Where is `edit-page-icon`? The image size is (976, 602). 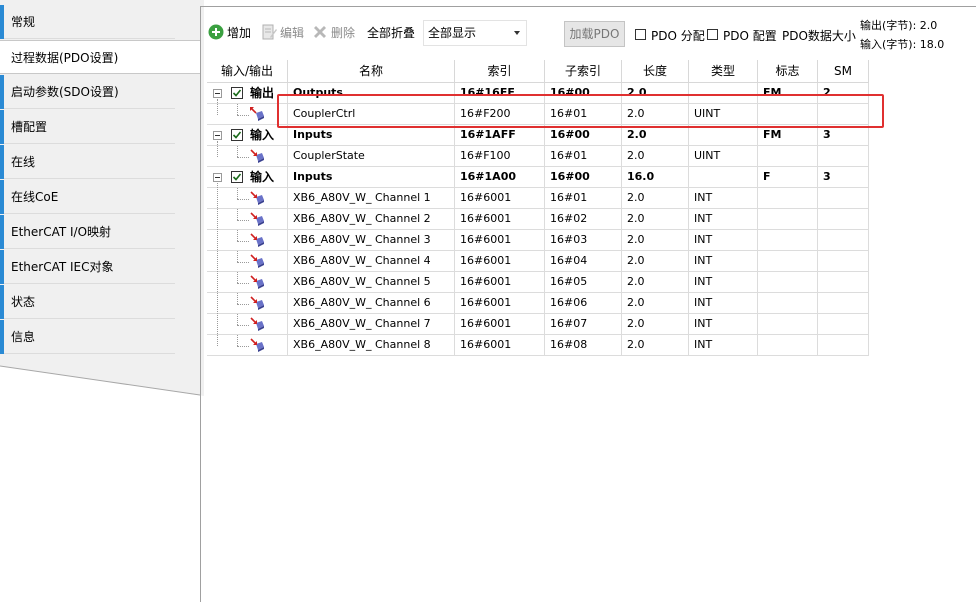
edit-page-icon is located at coordinates (269, 32).